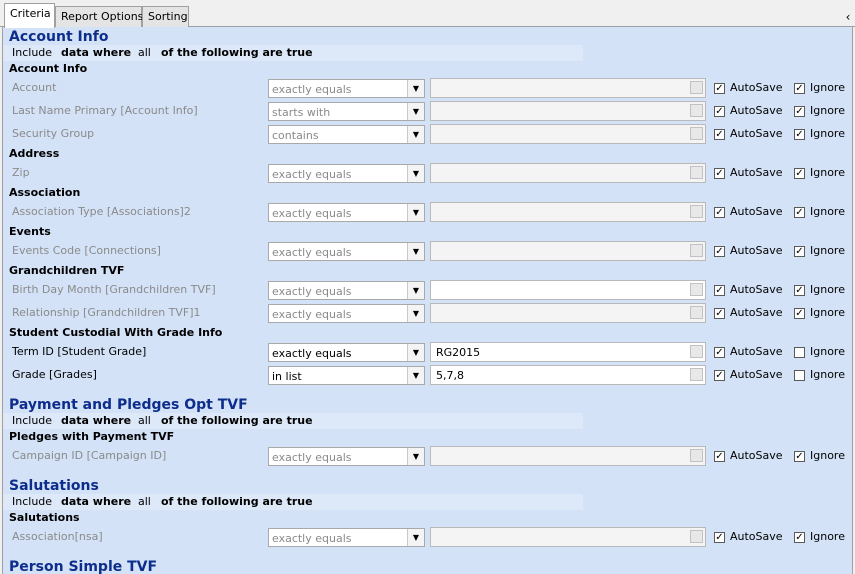 The height and width of the screenshot is (574, 855). I want to click on value-input-account, so click(568, 88).